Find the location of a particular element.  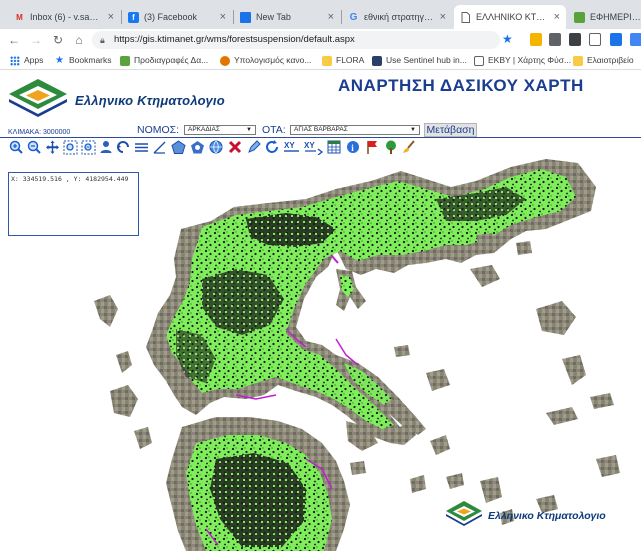

nomos-label: ΝΟΜΟΣ: is located at coordinates (158, 130).